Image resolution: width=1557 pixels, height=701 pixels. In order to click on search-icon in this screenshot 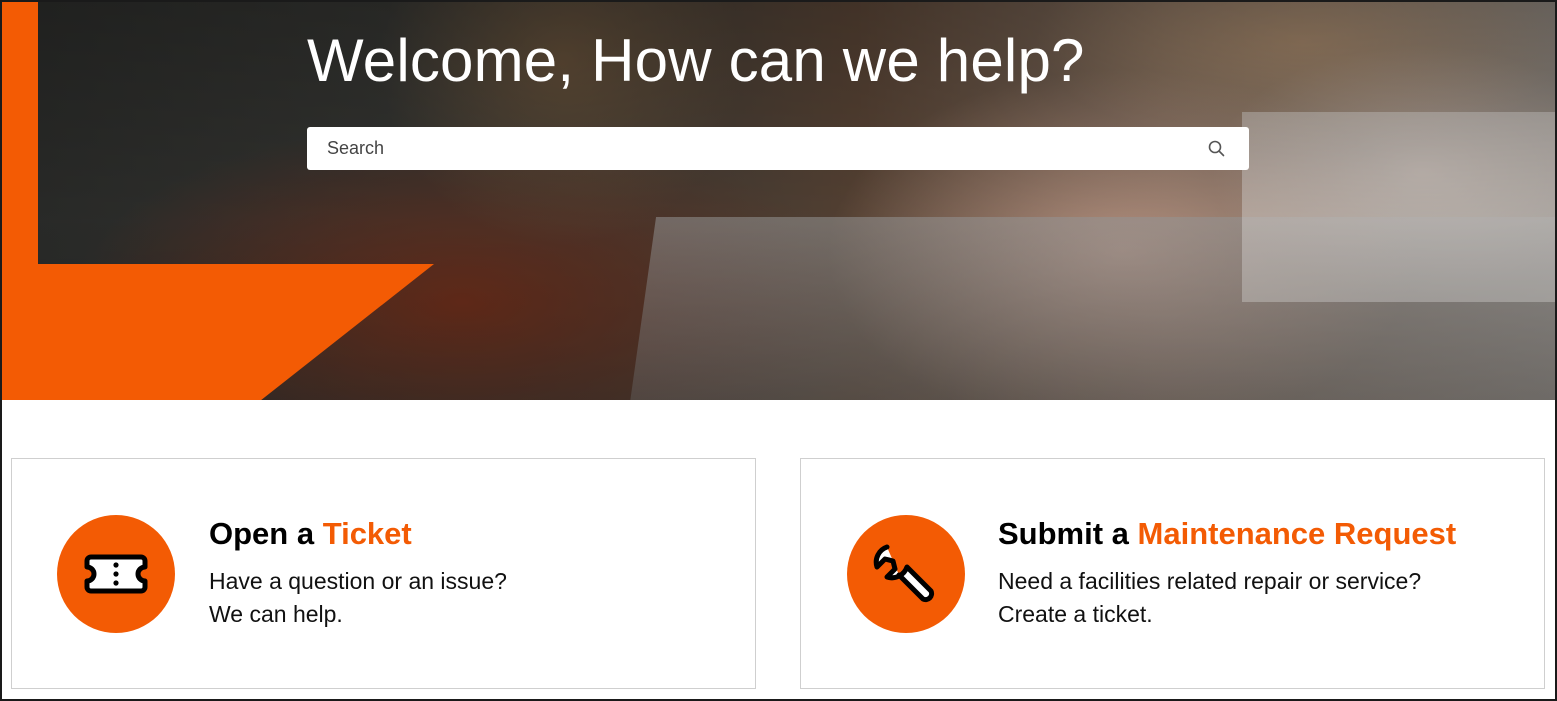, I will do `click(1217, 149)`.